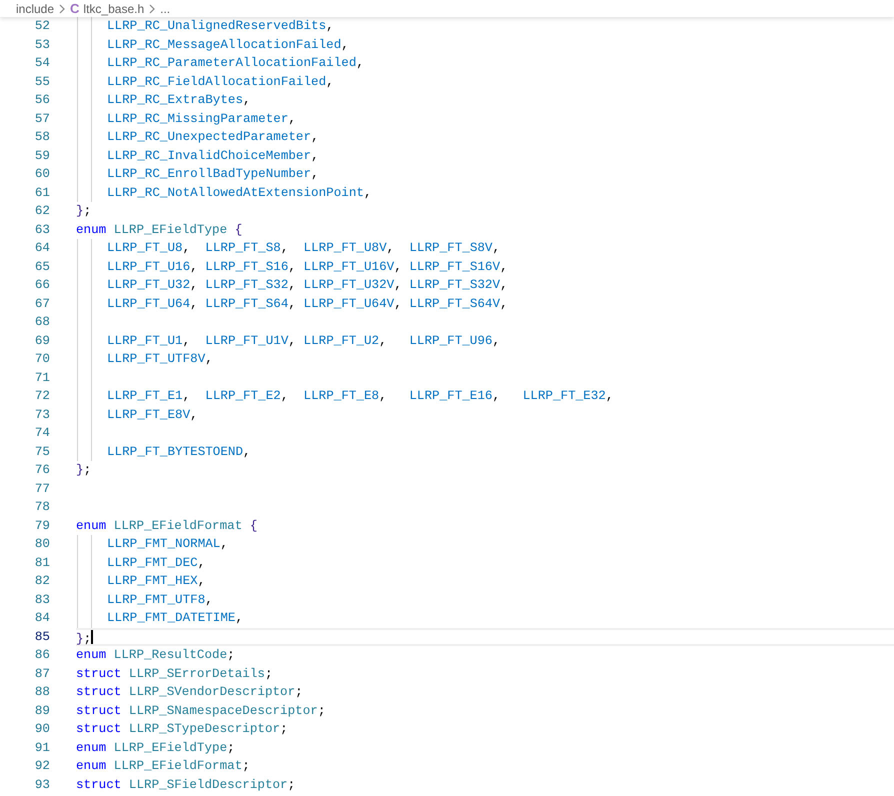 The height and width of the screenshot is (796, 894). Describe the element at coordinates (42, 507) in the screenshot. I see `line-number: 78` at that location.